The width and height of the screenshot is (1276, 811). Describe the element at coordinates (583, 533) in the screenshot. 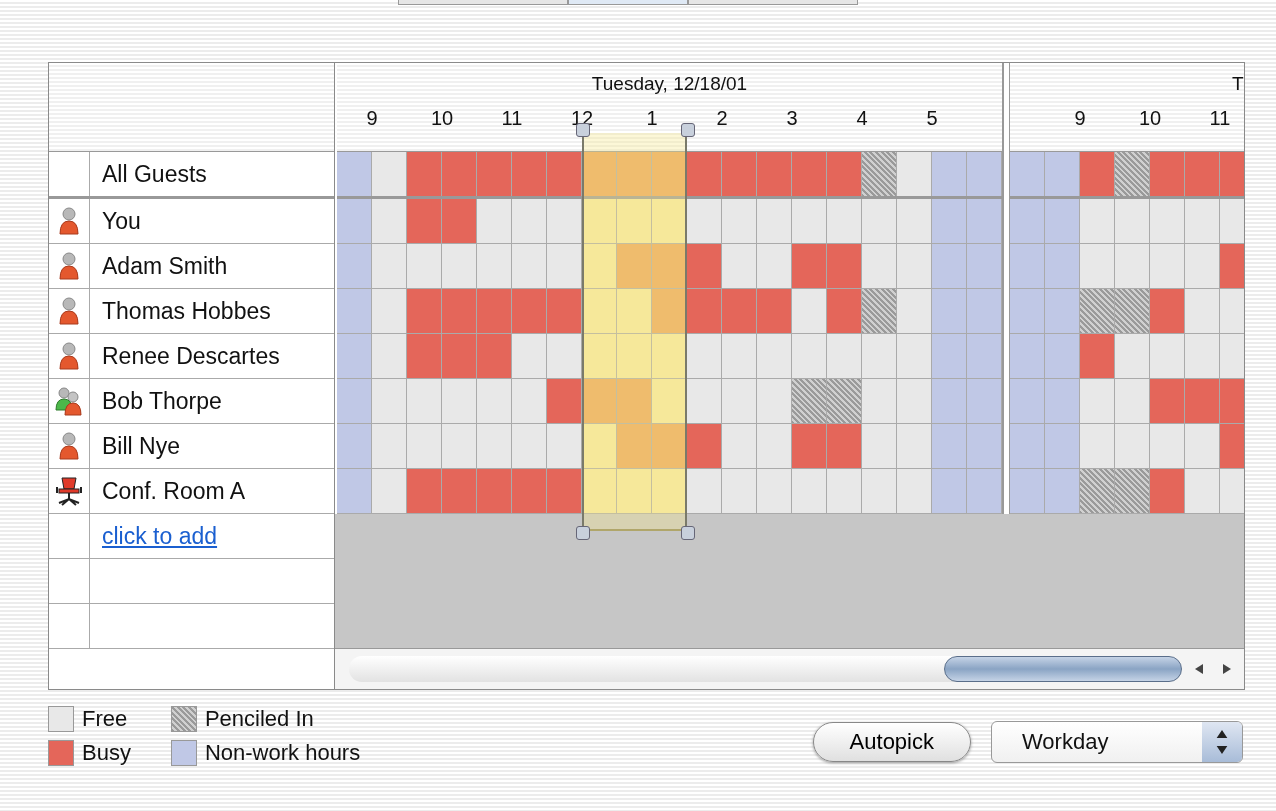

I see `drag-handle-icon` at that location.